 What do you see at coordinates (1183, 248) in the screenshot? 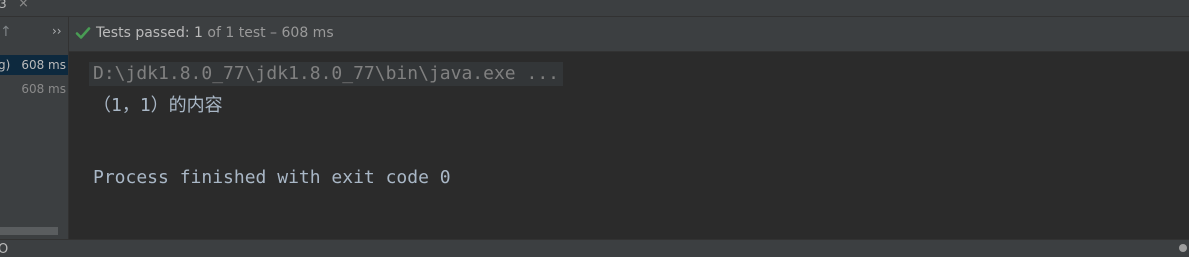
I see `status-dot-icon` at bounding box center [1183, 248].